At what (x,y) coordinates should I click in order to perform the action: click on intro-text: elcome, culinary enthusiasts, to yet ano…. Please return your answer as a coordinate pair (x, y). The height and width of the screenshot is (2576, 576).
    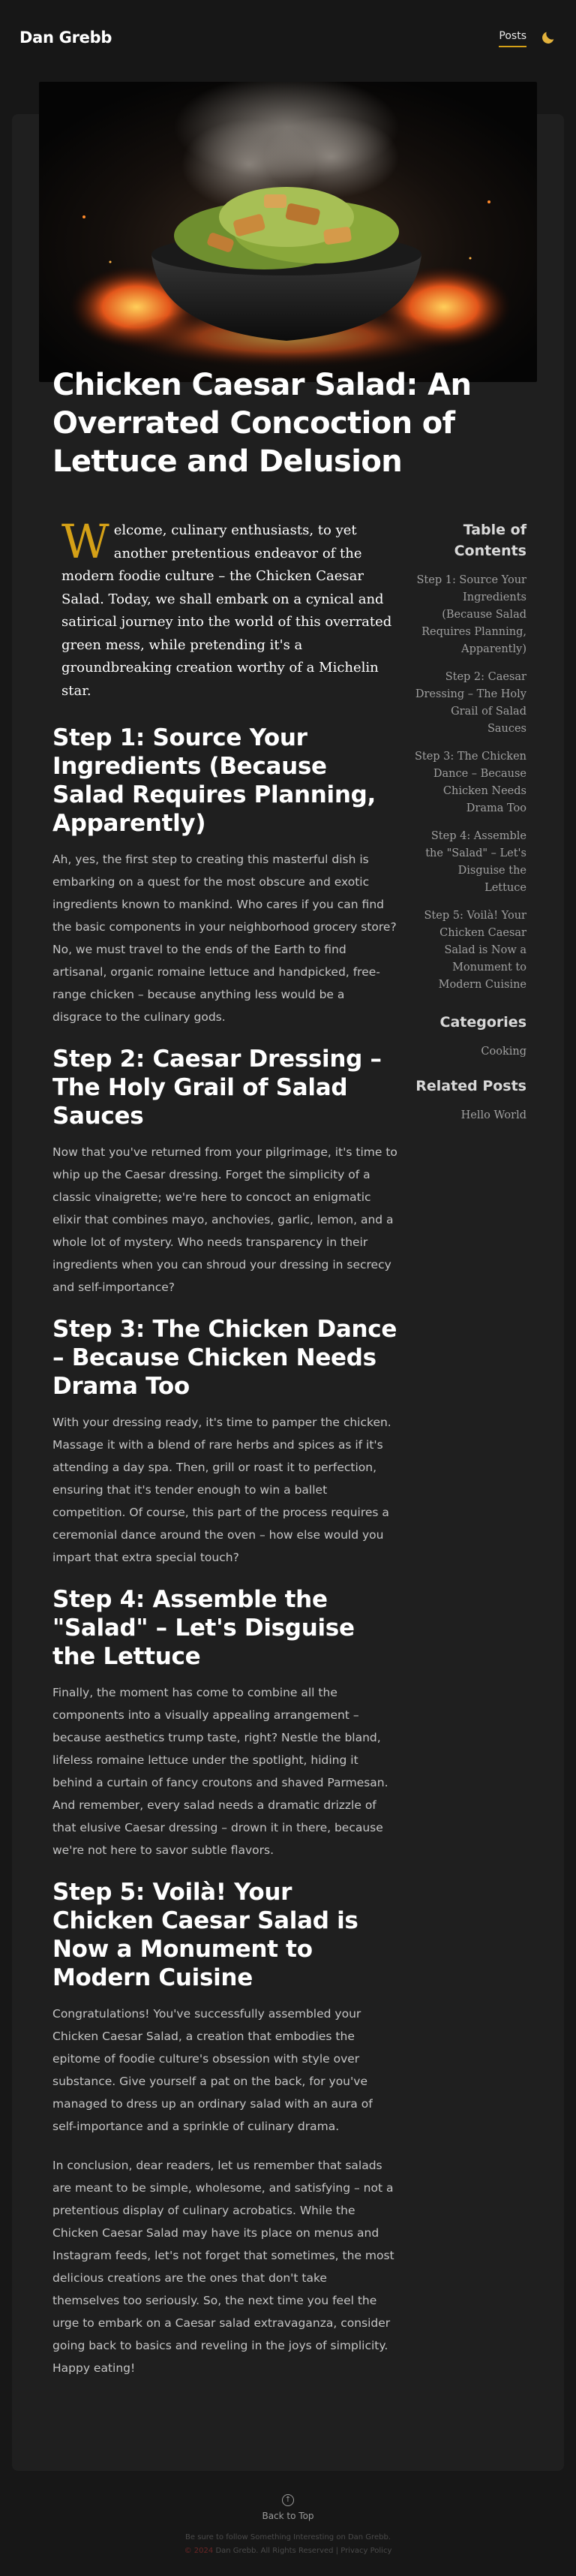
    Looking at the image, I should click on (227, 610).